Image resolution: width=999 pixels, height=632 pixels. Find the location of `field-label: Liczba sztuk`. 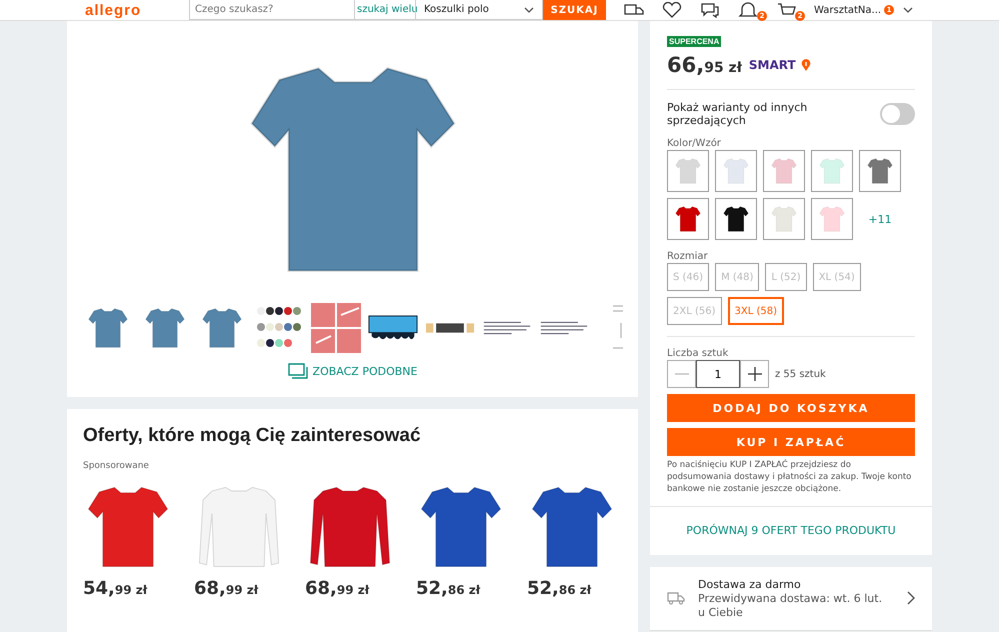

field-label: Liczba sztuk is located at coordinates (698, 353).